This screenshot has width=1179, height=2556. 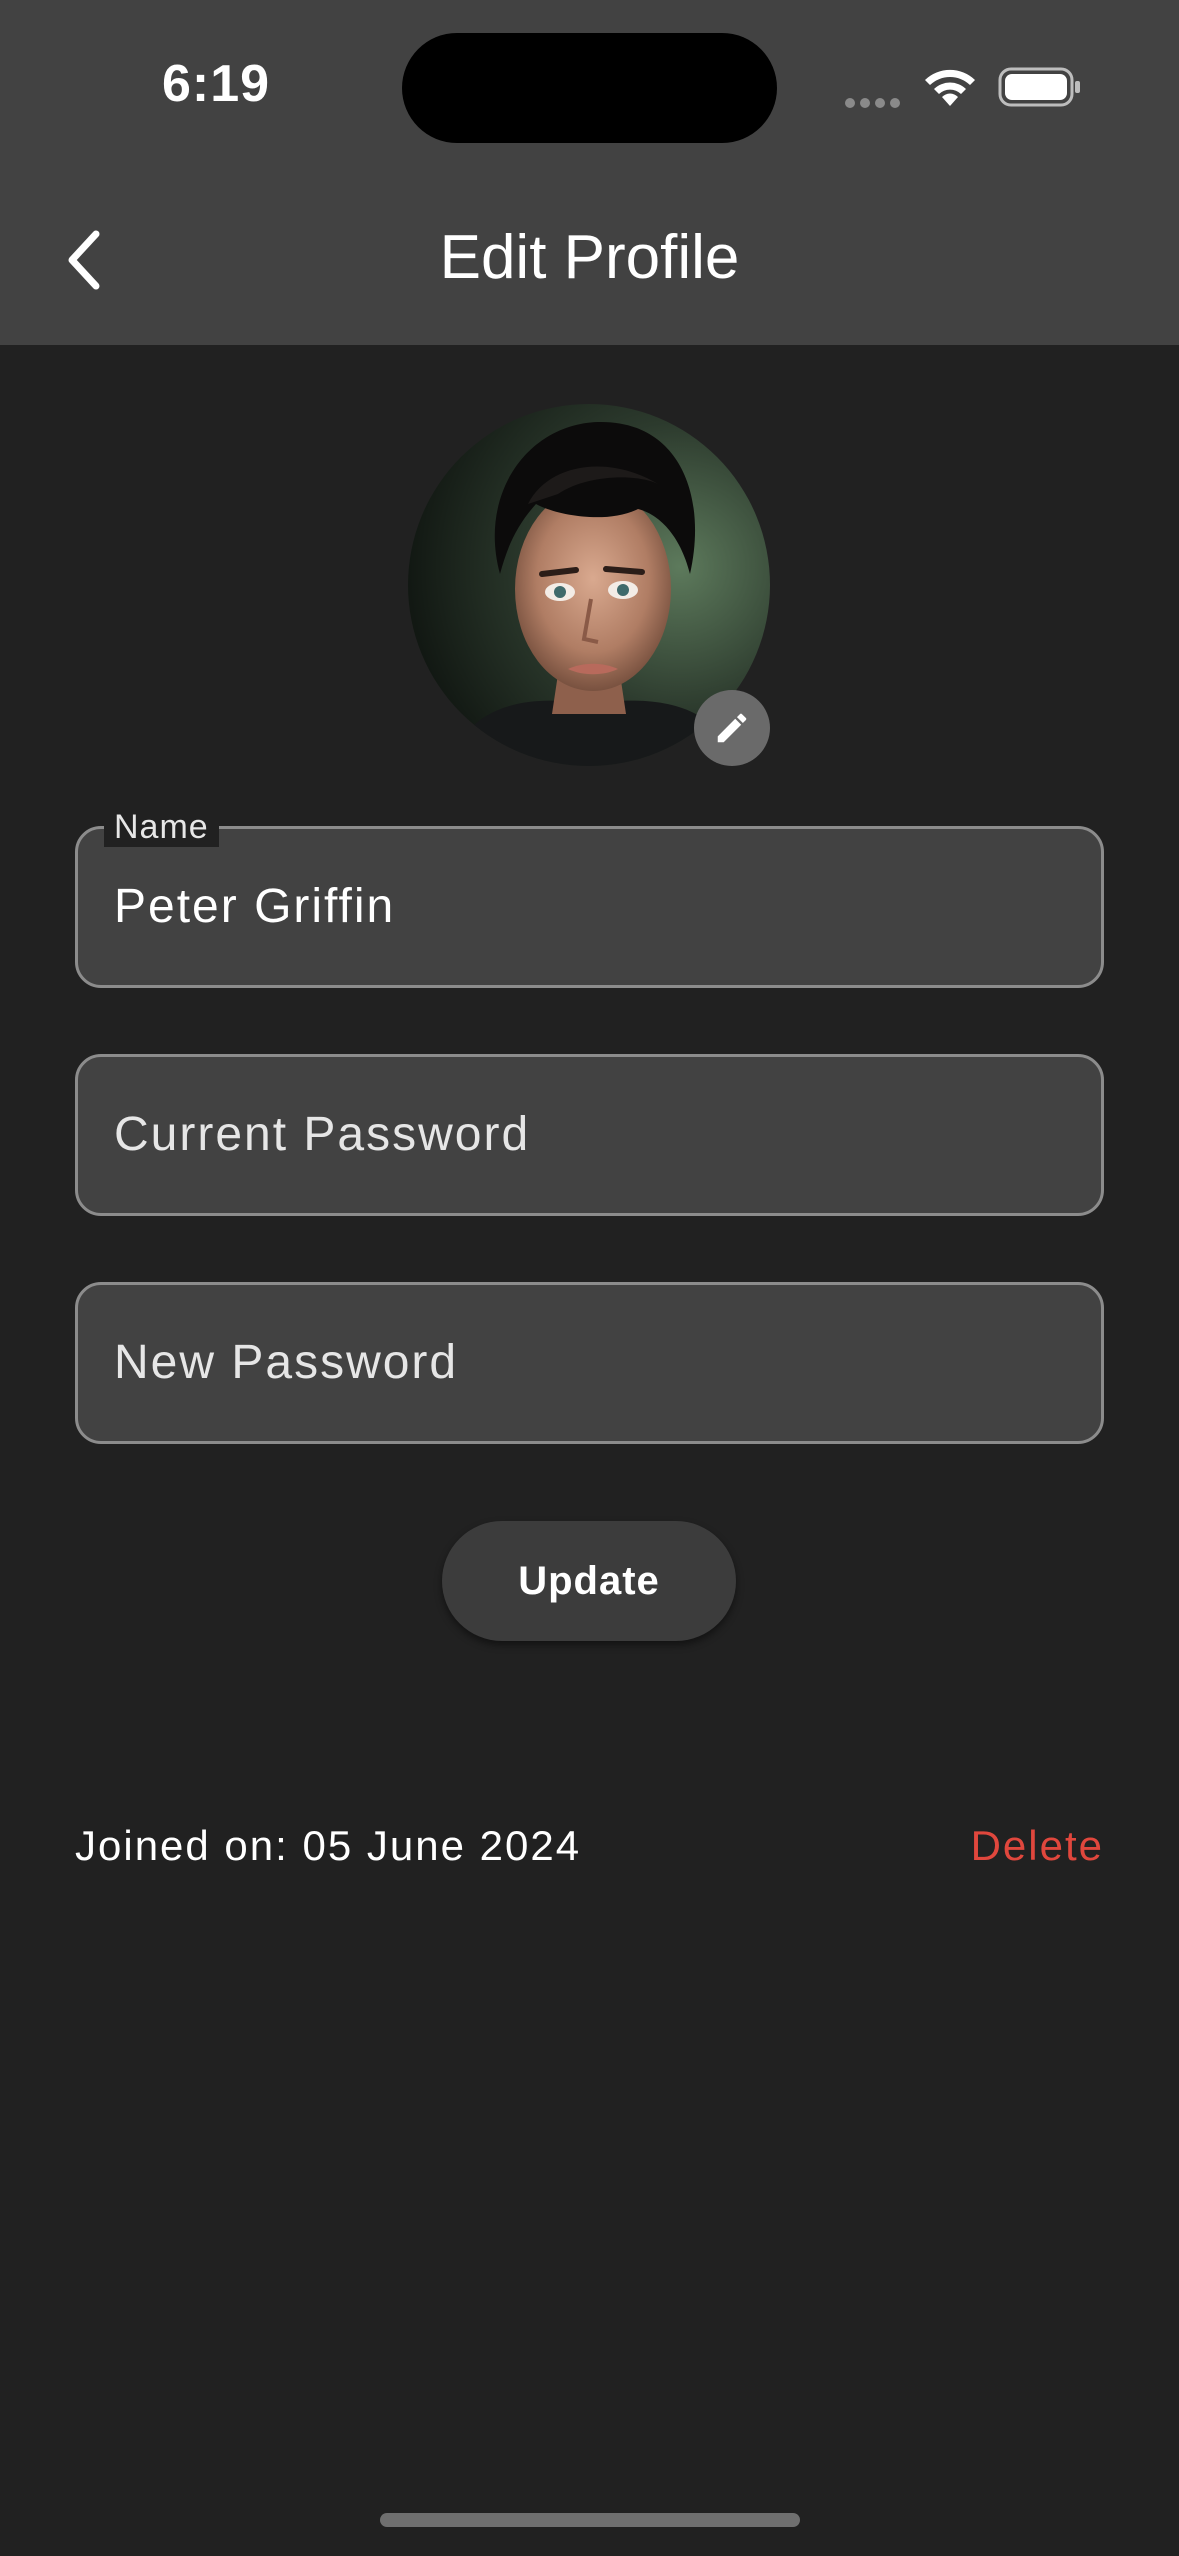 What do you see at coordinates (589, 88) in the screenshot?
I see `dynamic-island` at bounding box center [589, 88].